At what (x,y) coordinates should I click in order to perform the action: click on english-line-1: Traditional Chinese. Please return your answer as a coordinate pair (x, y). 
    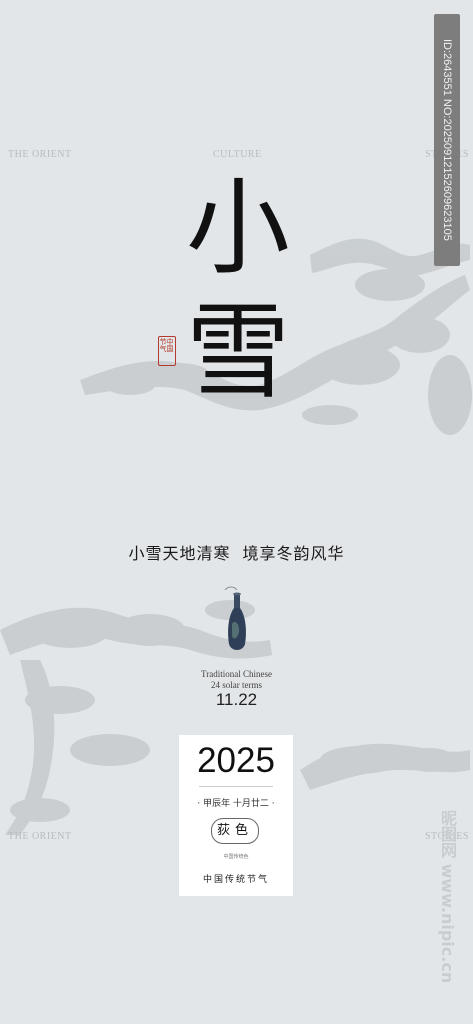
    Looking at the image, I should click on (236, 674).